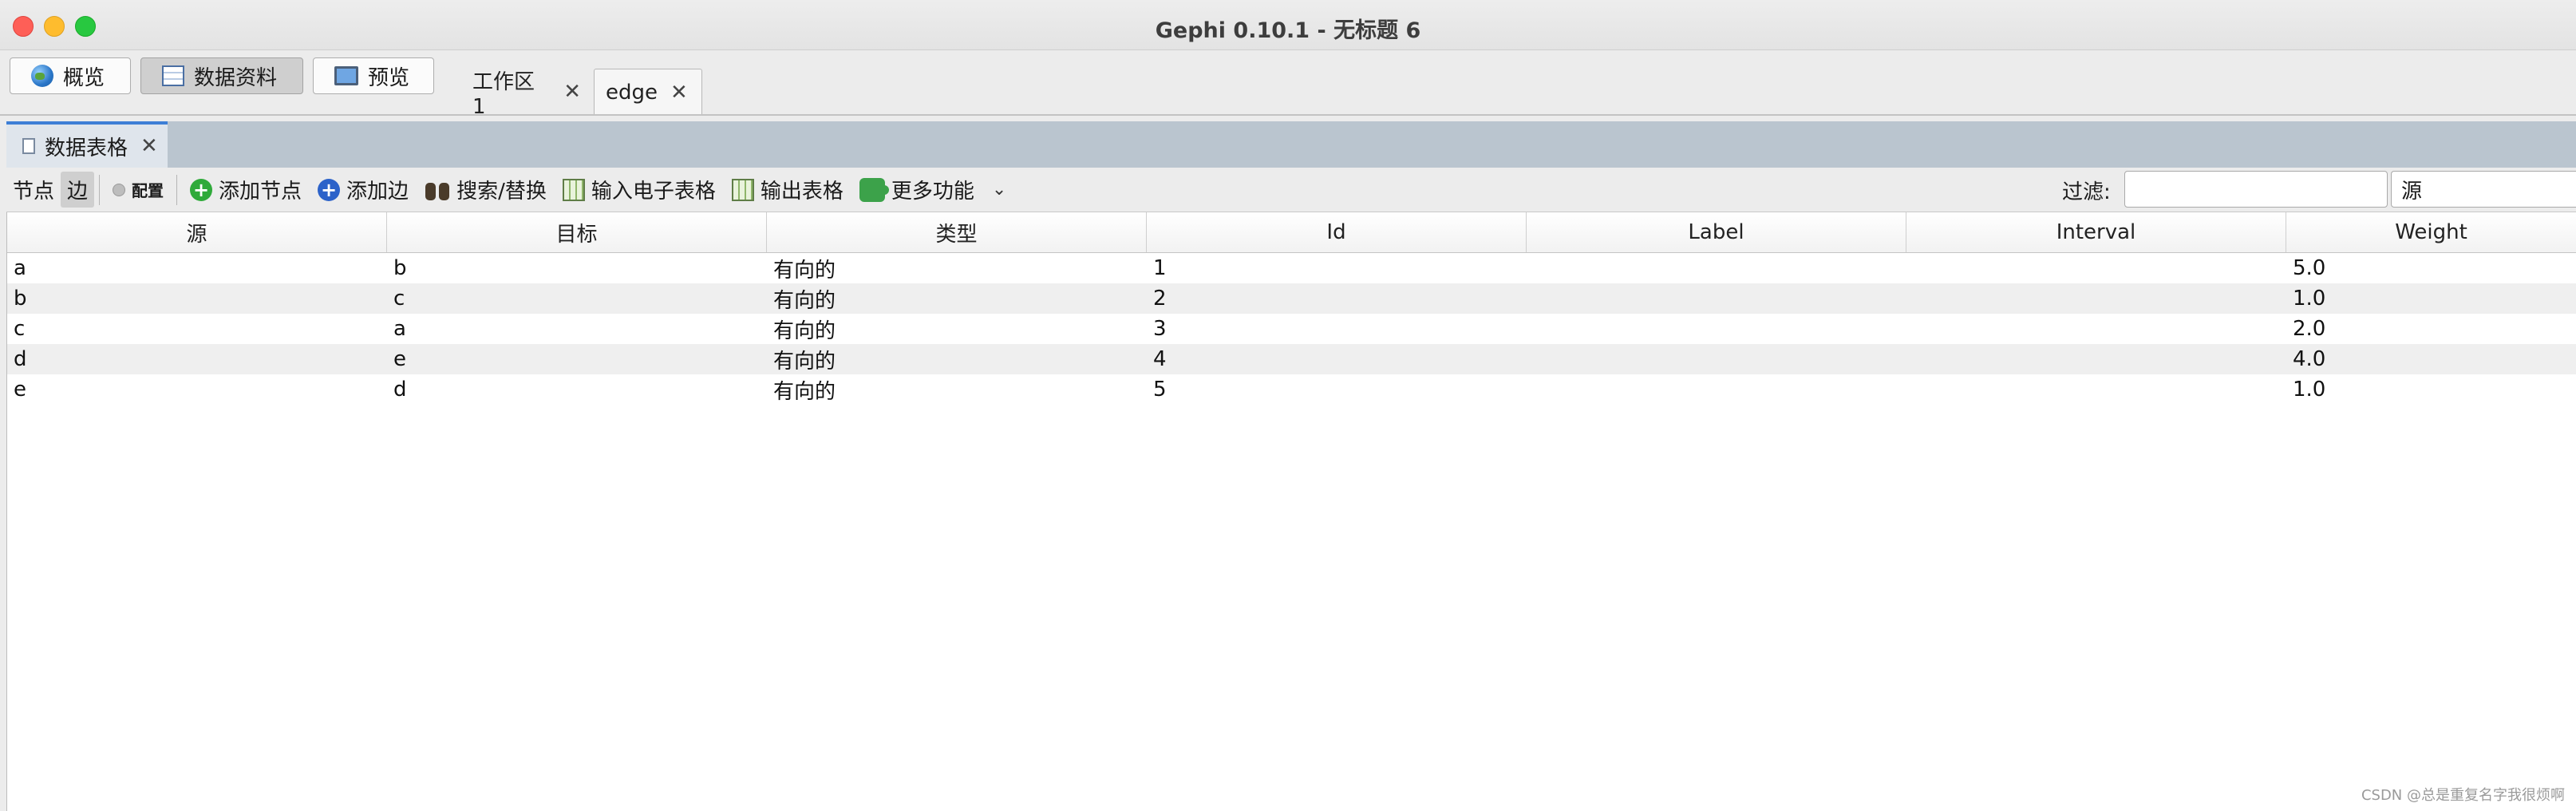 This screenshot has width=2576, height=811. What do you see at coordinates (346, 76) in the screenshot?
I see `monitor-icon` at bounding box center [346, 76].